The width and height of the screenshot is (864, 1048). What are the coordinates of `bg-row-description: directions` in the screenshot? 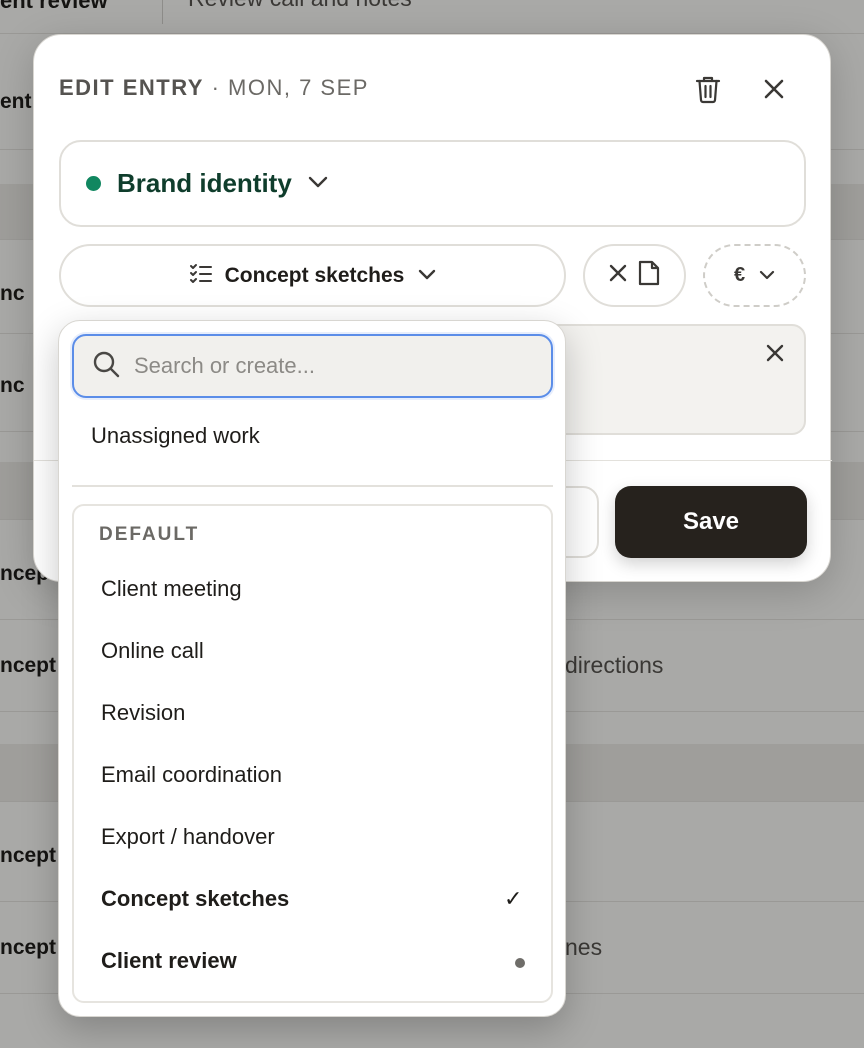 It's located at (614, 665).